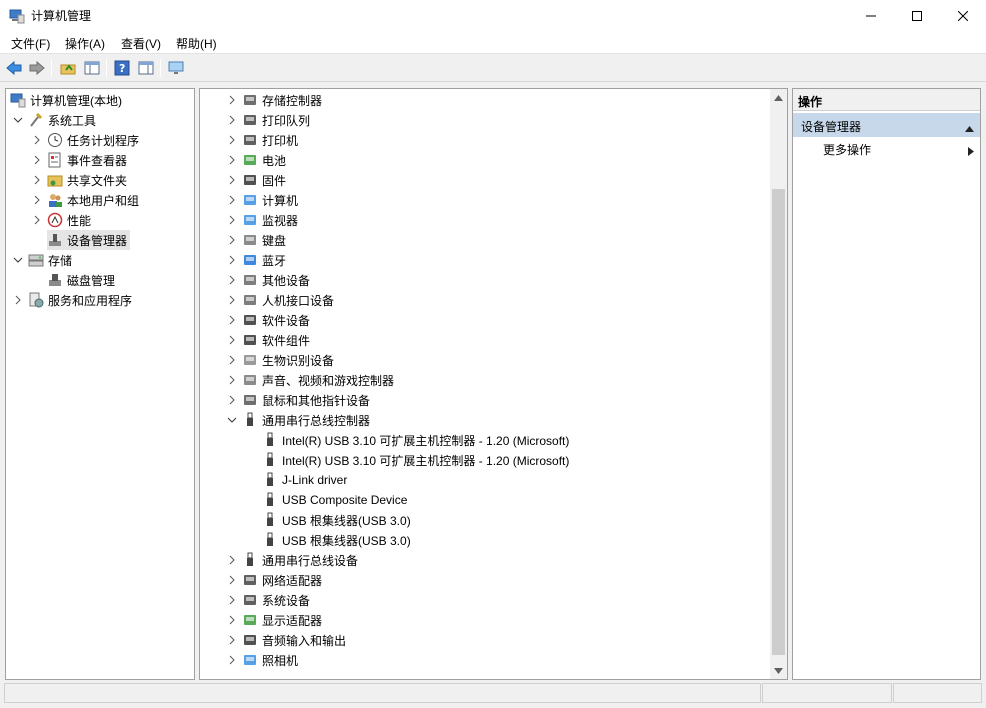 This screenshot has width=986, height=708. What do you see at coordinates (72, 300) in the screenshot?
I see `tree-item-services-apps: 服务和应用程序` at bounding box center [72, 300].